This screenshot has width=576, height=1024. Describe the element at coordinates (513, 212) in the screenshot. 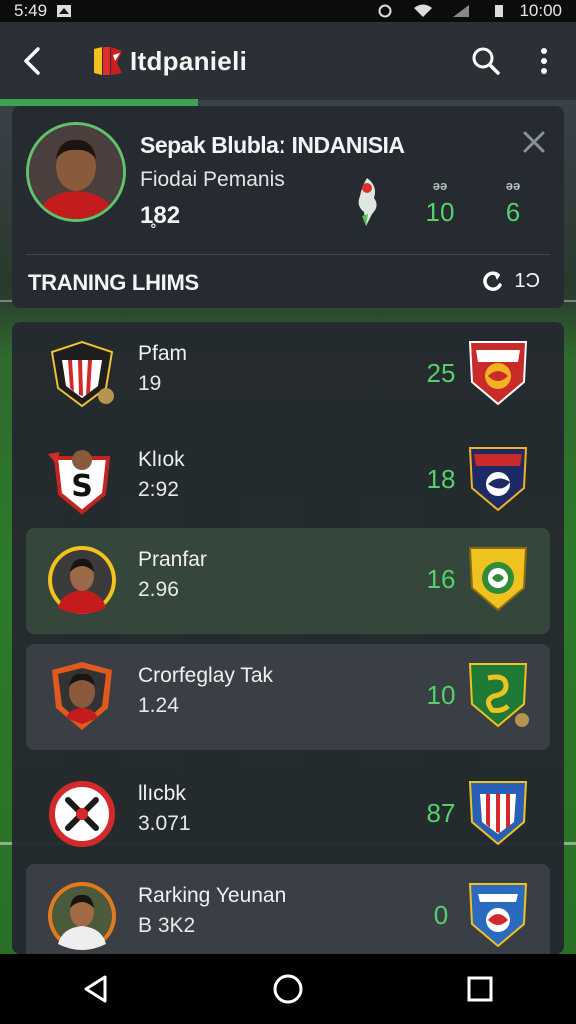

I see `stat-value: 6` at that location.